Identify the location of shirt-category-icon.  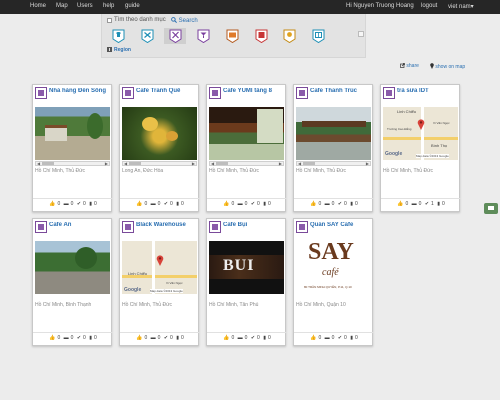
(118, 36).